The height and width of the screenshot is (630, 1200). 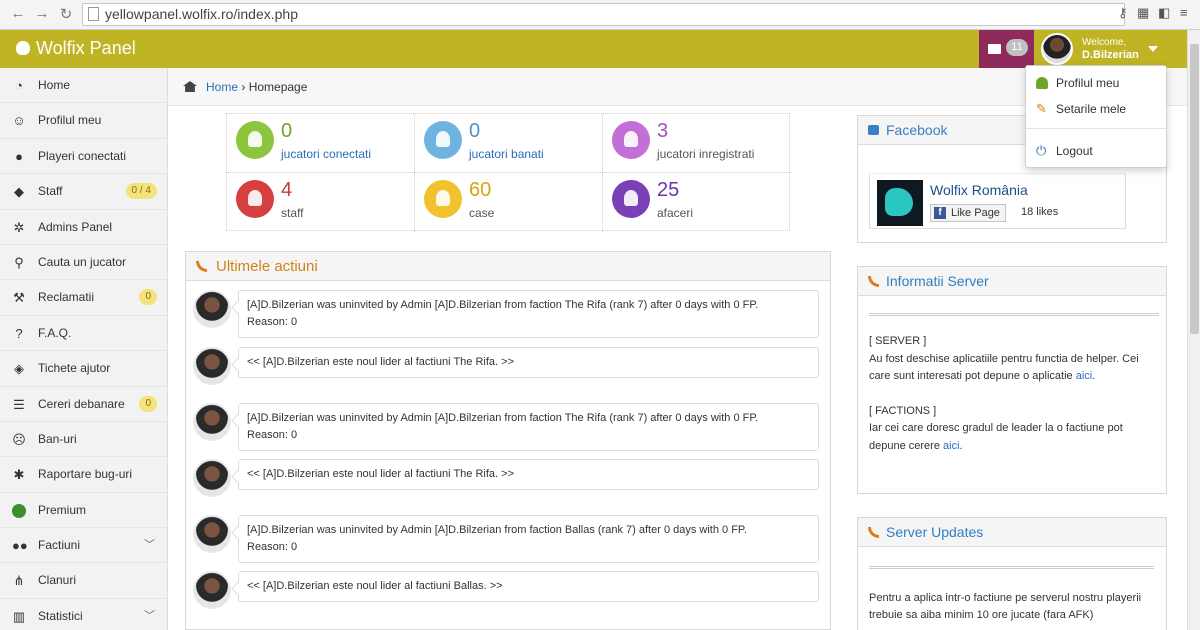 What do you see at coordinates (1012, 281) in the screenshot?
I see `panel-header: Informatii Server` at bounding box center [1012, 281].